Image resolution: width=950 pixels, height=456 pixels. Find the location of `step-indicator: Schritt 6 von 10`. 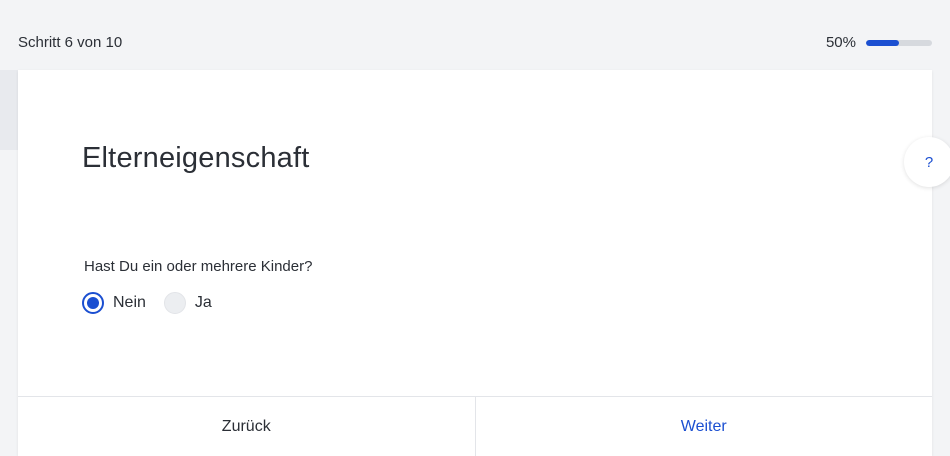

step-indicator: Schritt 6 von 10 is located at coordinates (70, 42).